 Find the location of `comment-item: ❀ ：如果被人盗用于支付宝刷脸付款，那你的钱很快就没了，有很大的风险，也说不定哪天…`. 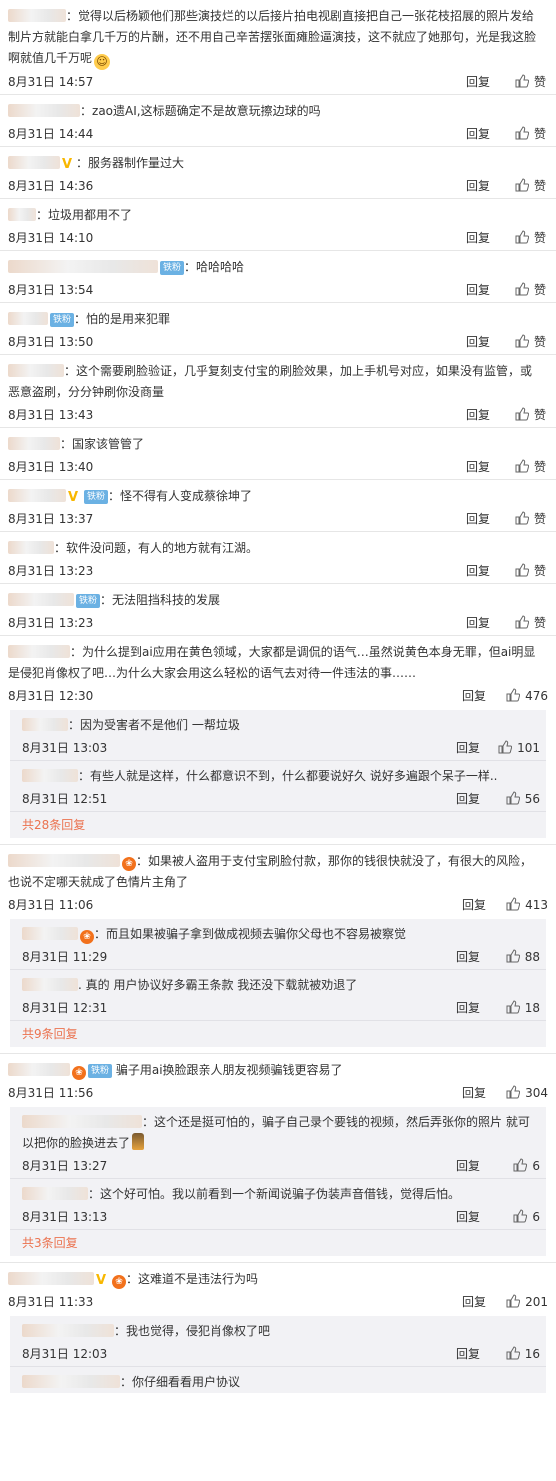

comment-item: ❀ ：如果被人盗用于支付宝刷脸付款，那你的钱很快就没了，有很大的风险，也说不定哪天… is located at coordinates (278, 949).